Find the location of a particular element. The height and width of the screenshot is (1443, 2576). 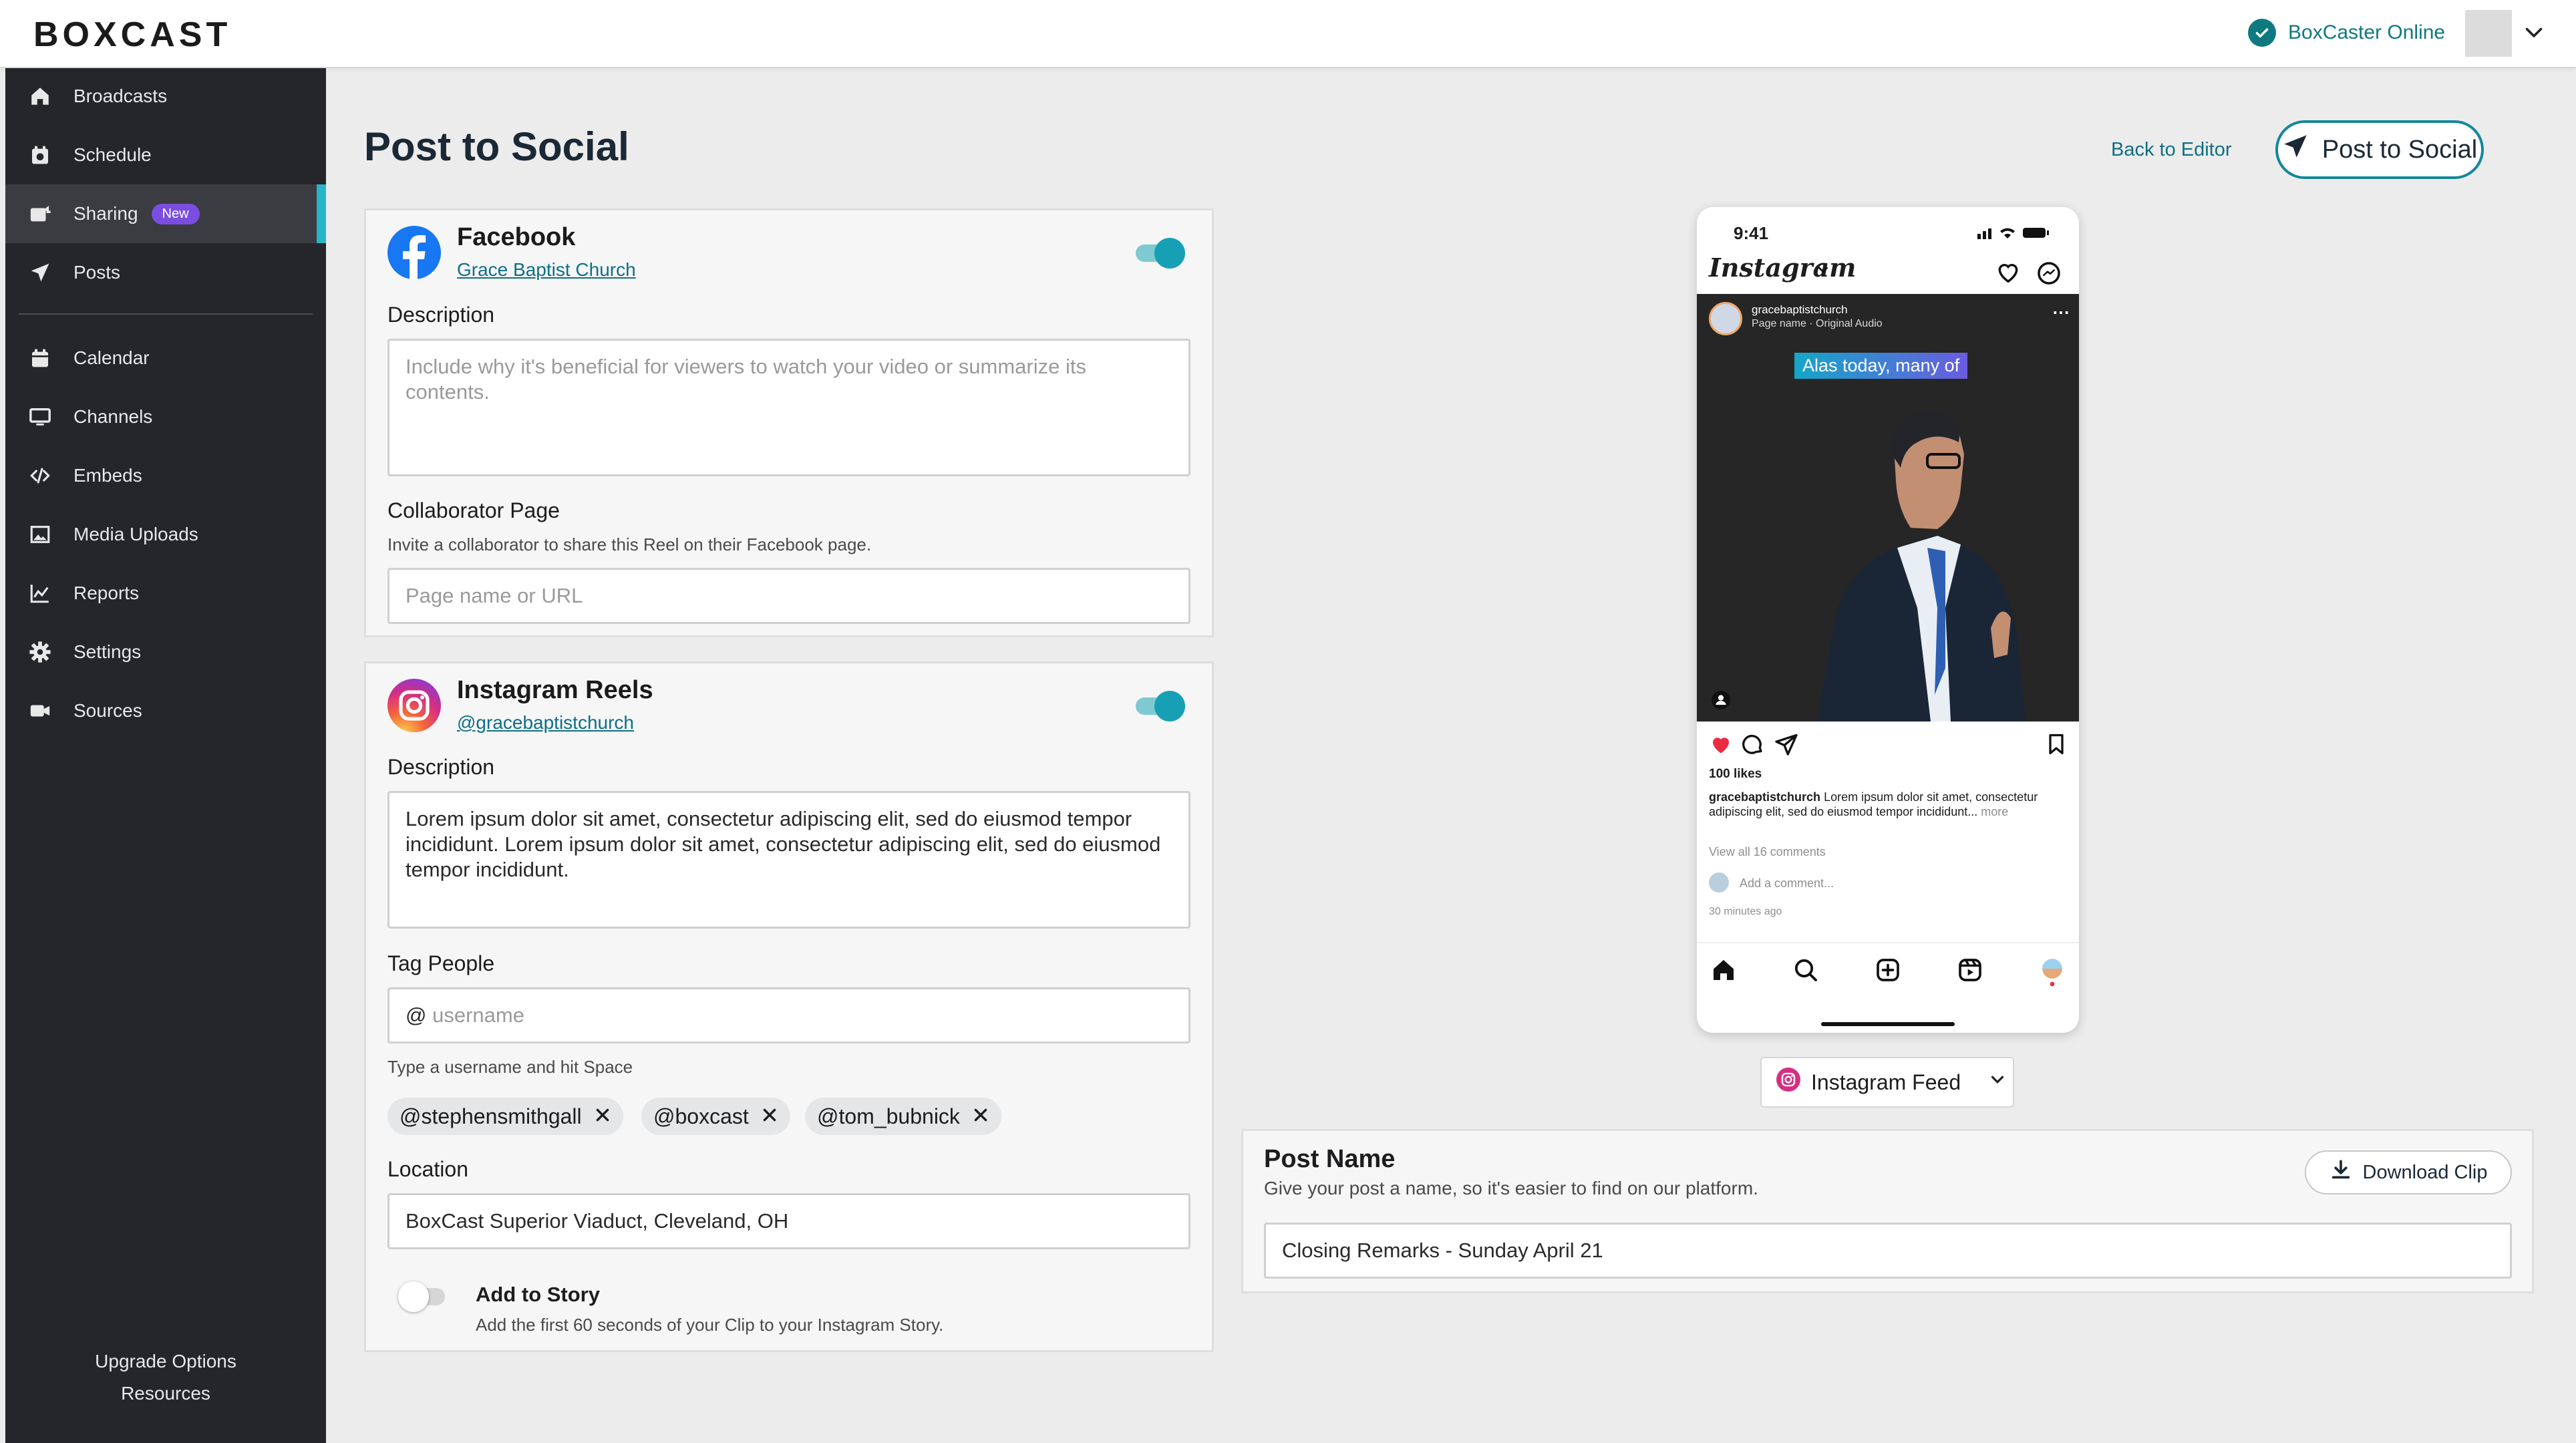

location-input: BoxCast Superior Viaduct, Cleveland, OH is located at coordinates (788, 1221).